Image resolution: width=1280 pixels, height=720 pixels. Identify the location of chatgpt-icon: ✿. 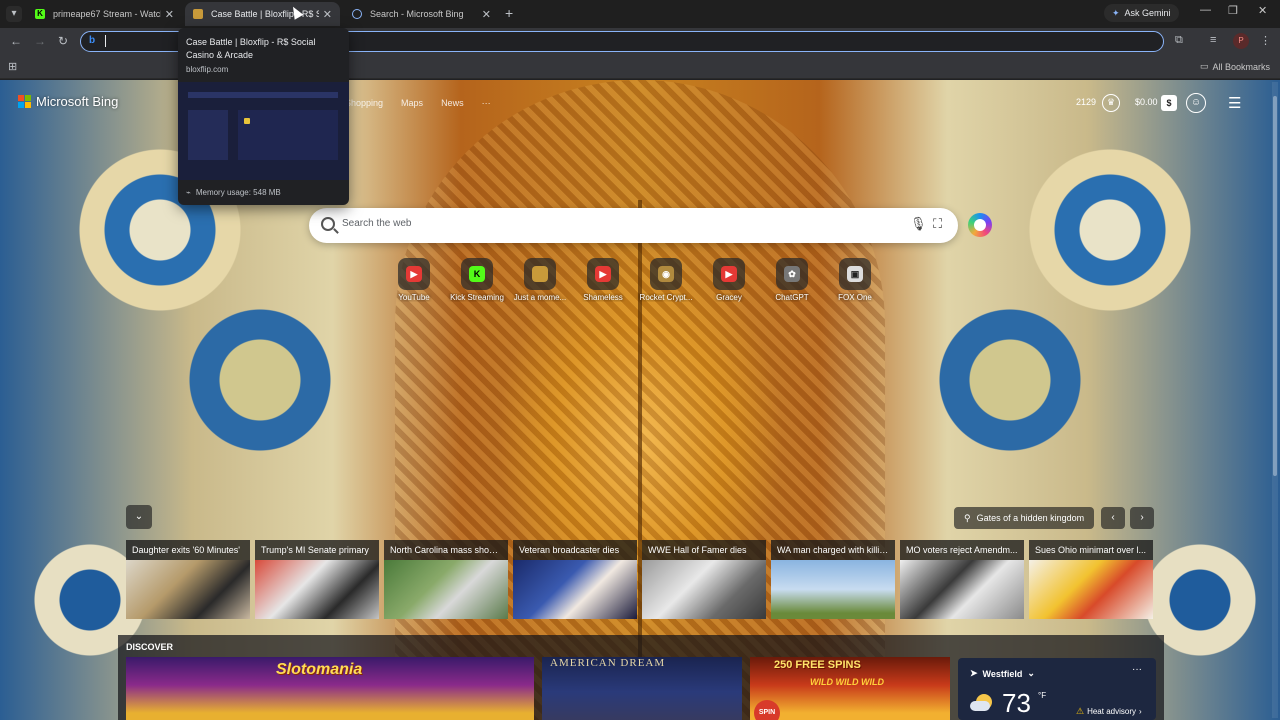
(792, 274).